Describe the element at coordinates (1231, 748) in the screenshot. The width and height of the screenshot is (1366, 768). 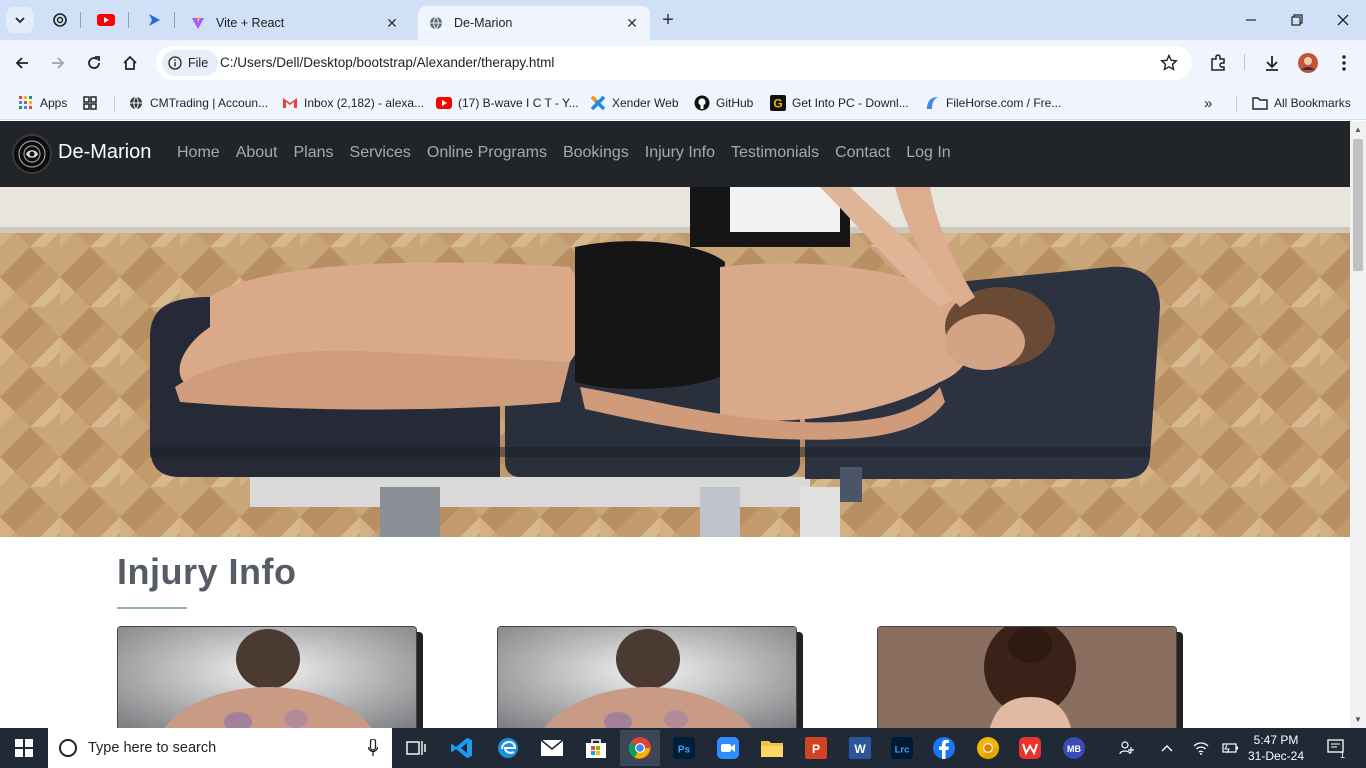
I see `battery-button` at that location.